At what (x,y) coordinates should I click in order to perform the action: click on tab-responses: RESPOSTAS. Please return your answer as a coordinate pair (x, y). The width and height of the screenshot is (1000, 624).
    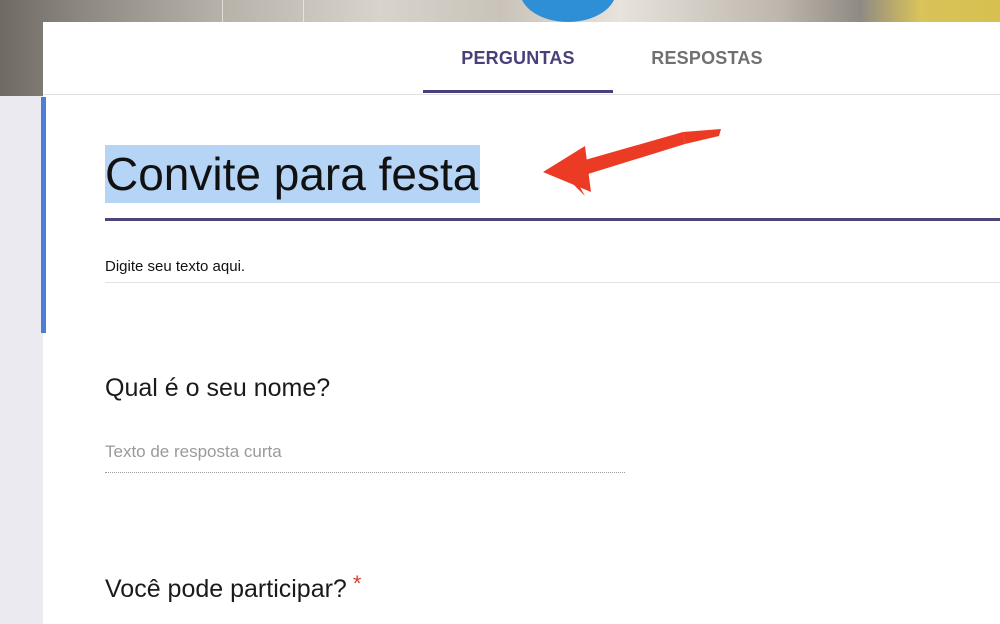
    Looking at the image, I should click on (707, 58).